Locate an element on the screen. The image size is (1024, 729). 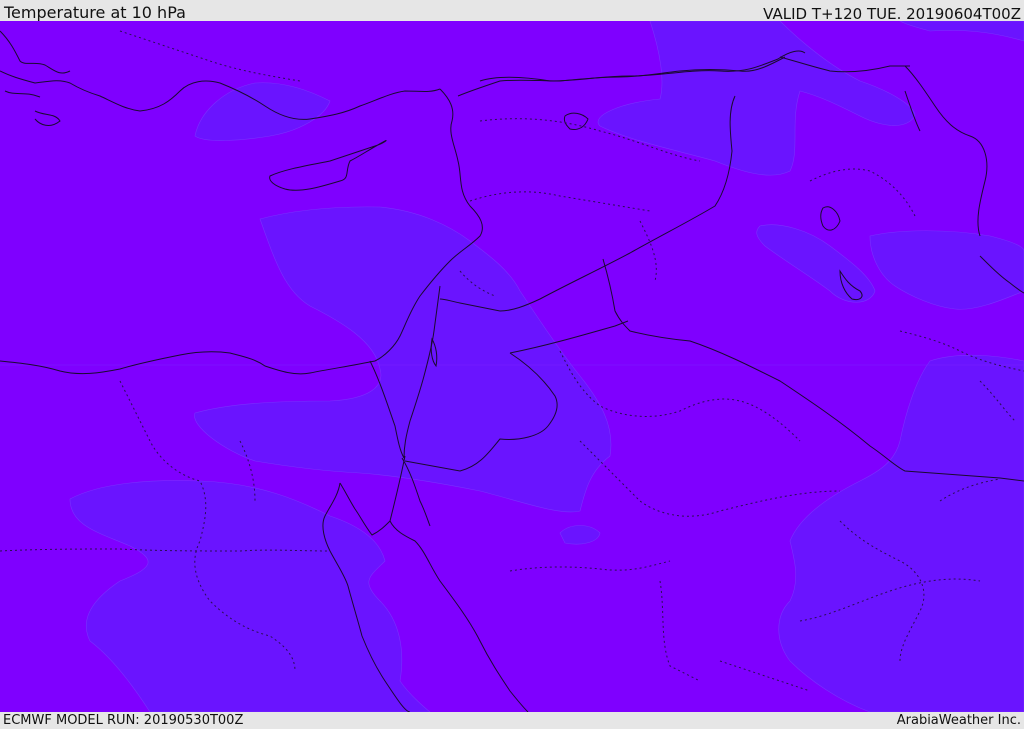
model-run-label: ECMWF MODEL RUN: 20190530T00Z is located at coordinates (123, 720).